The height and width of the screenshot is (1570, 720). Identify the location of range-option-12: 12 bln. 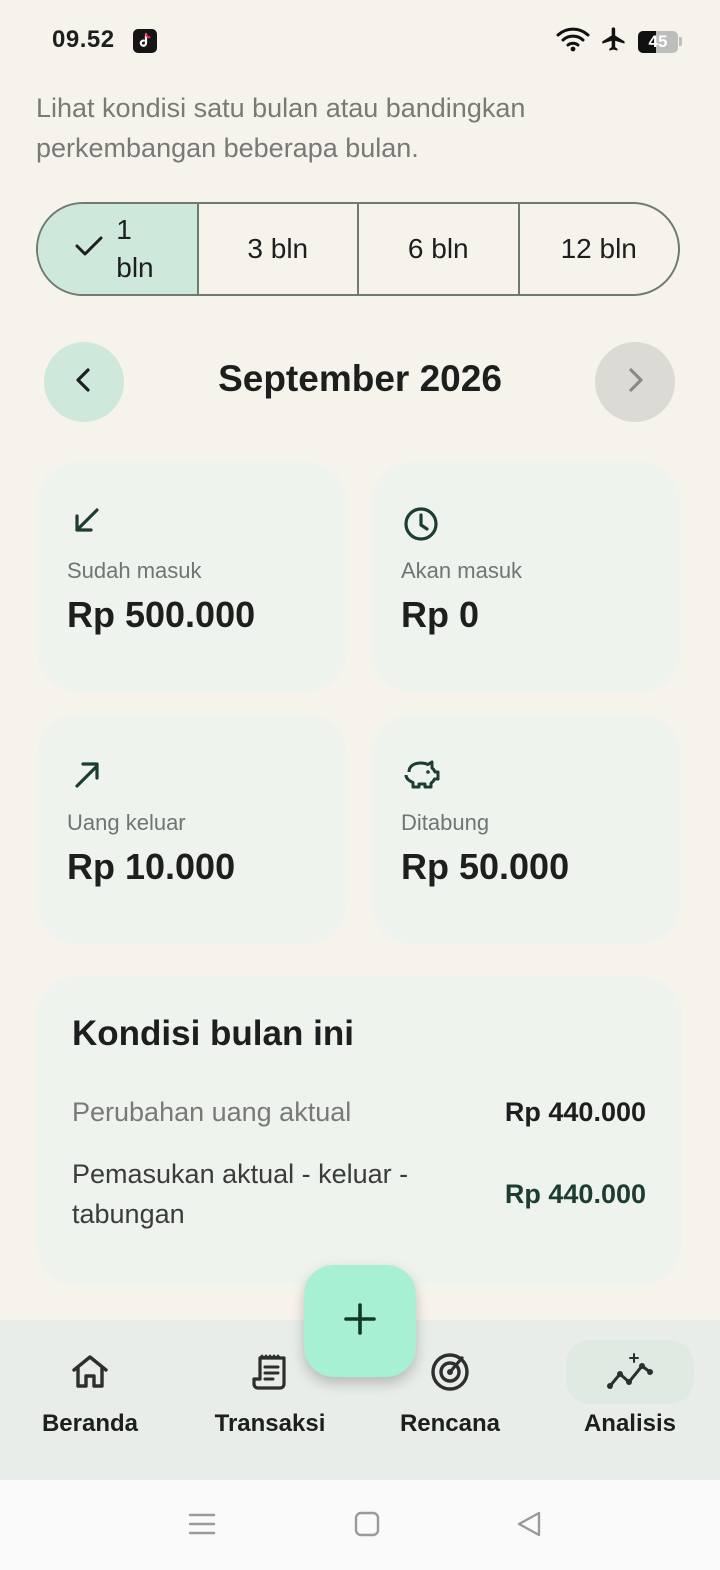
(599, 249).